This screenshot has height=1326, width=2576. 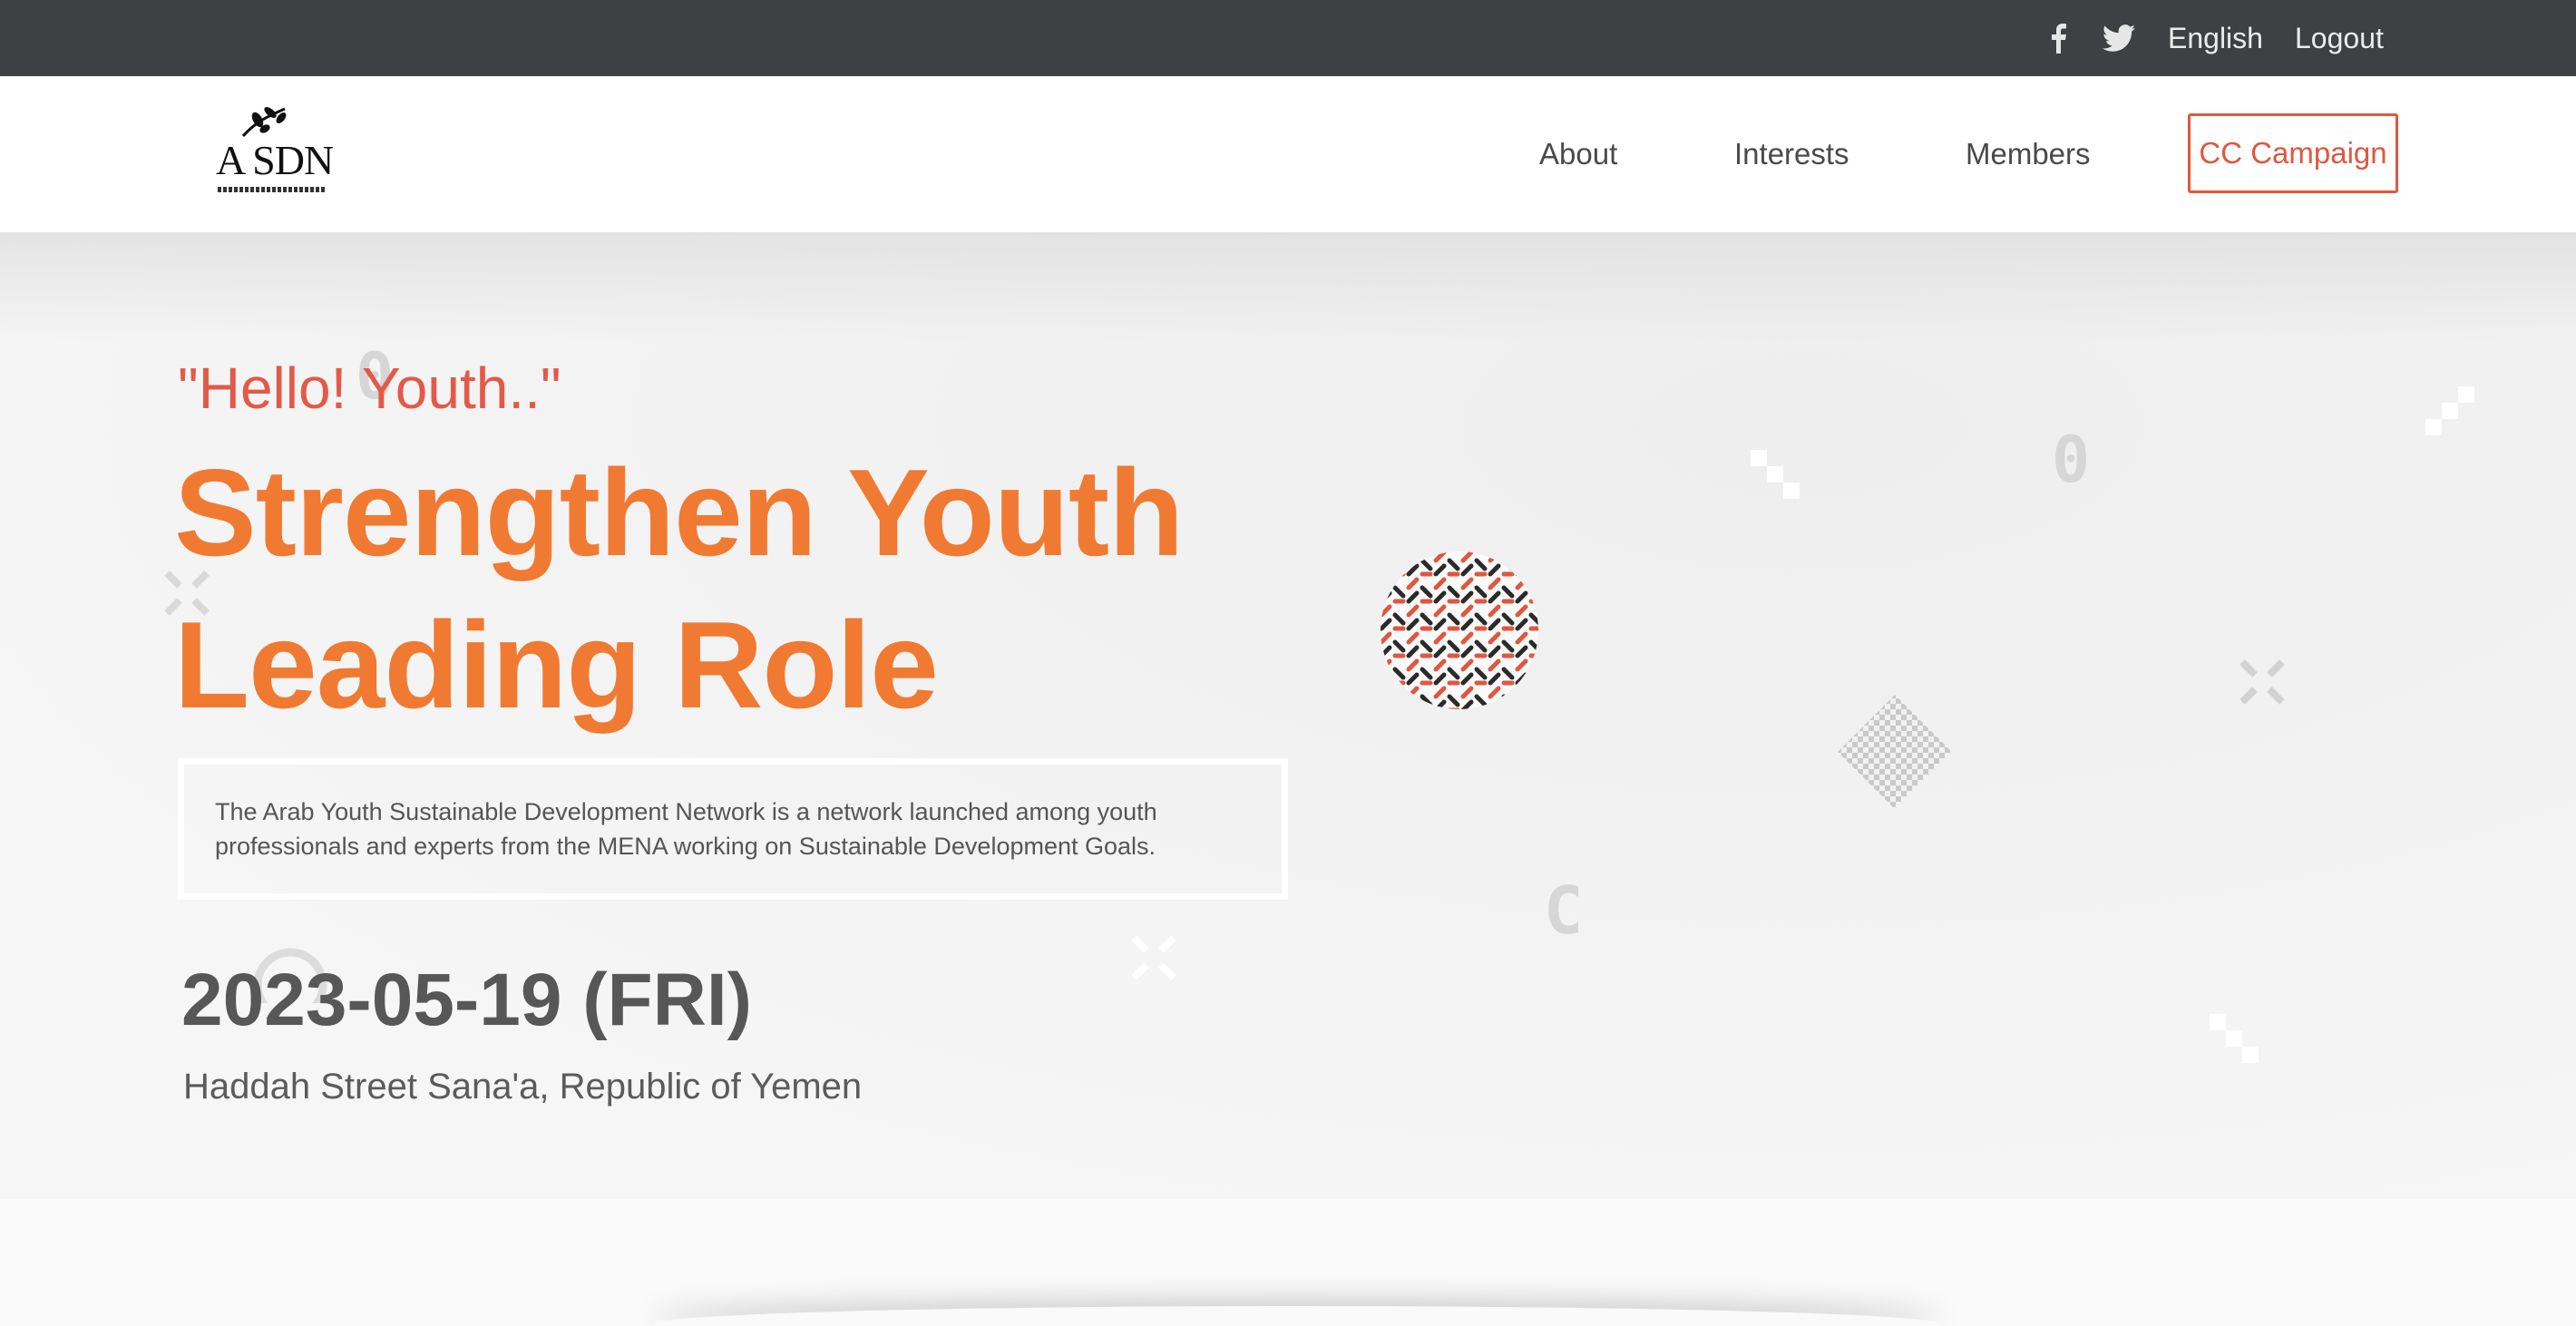 What do you see at coordinates (2071, 460) in the screenshot?
I see `decorative-zero-icon: 0` at bounding box center [2071, 460].